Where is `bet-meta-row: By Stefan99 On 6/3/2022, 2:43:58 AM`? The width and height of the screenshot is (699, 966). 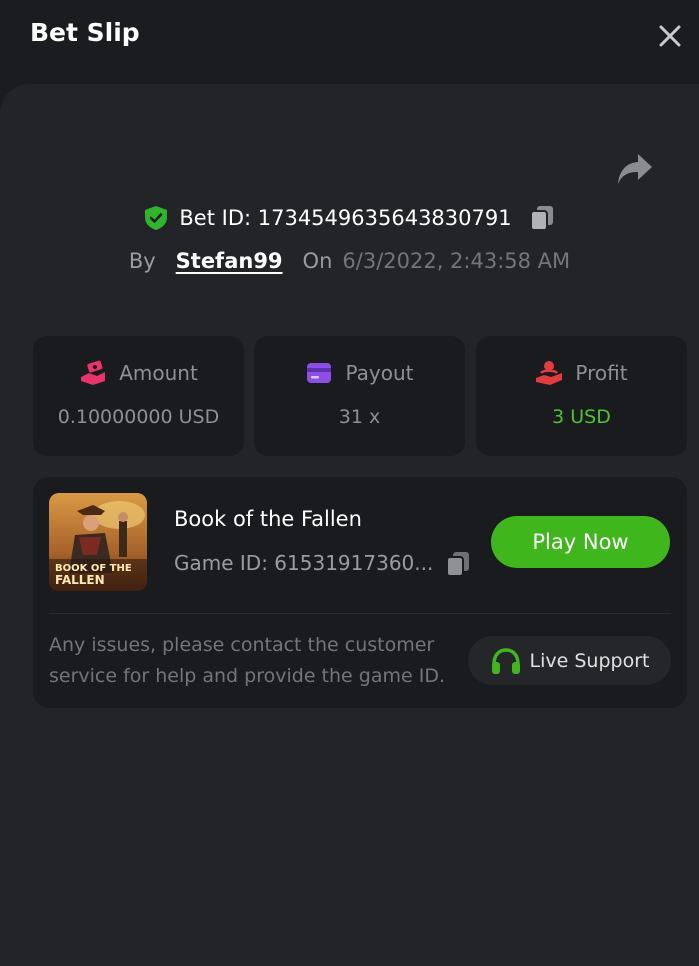
bet-meta-row: By Stefan99 On 6/3/2022, 2:43:58 AM is located at coordinates (349, 261).